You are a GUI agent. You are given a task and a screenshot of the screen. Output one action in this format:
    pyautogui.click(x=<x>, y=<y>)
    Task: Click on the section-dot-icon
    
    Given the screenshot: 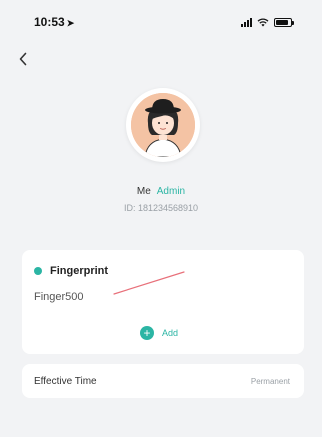 What is the action you would take?
    pyautogui.click(x=38, y=271)
    